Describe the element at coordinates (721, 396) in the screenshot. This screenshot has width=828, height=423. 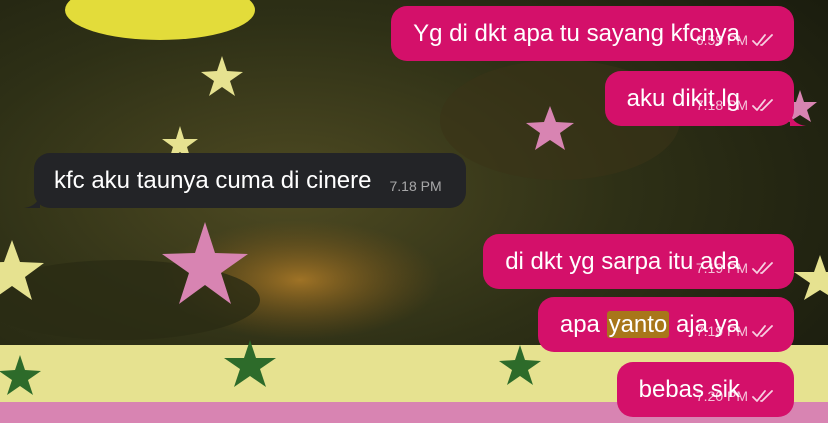
I see `message-time: 7.20 PM` at that location.